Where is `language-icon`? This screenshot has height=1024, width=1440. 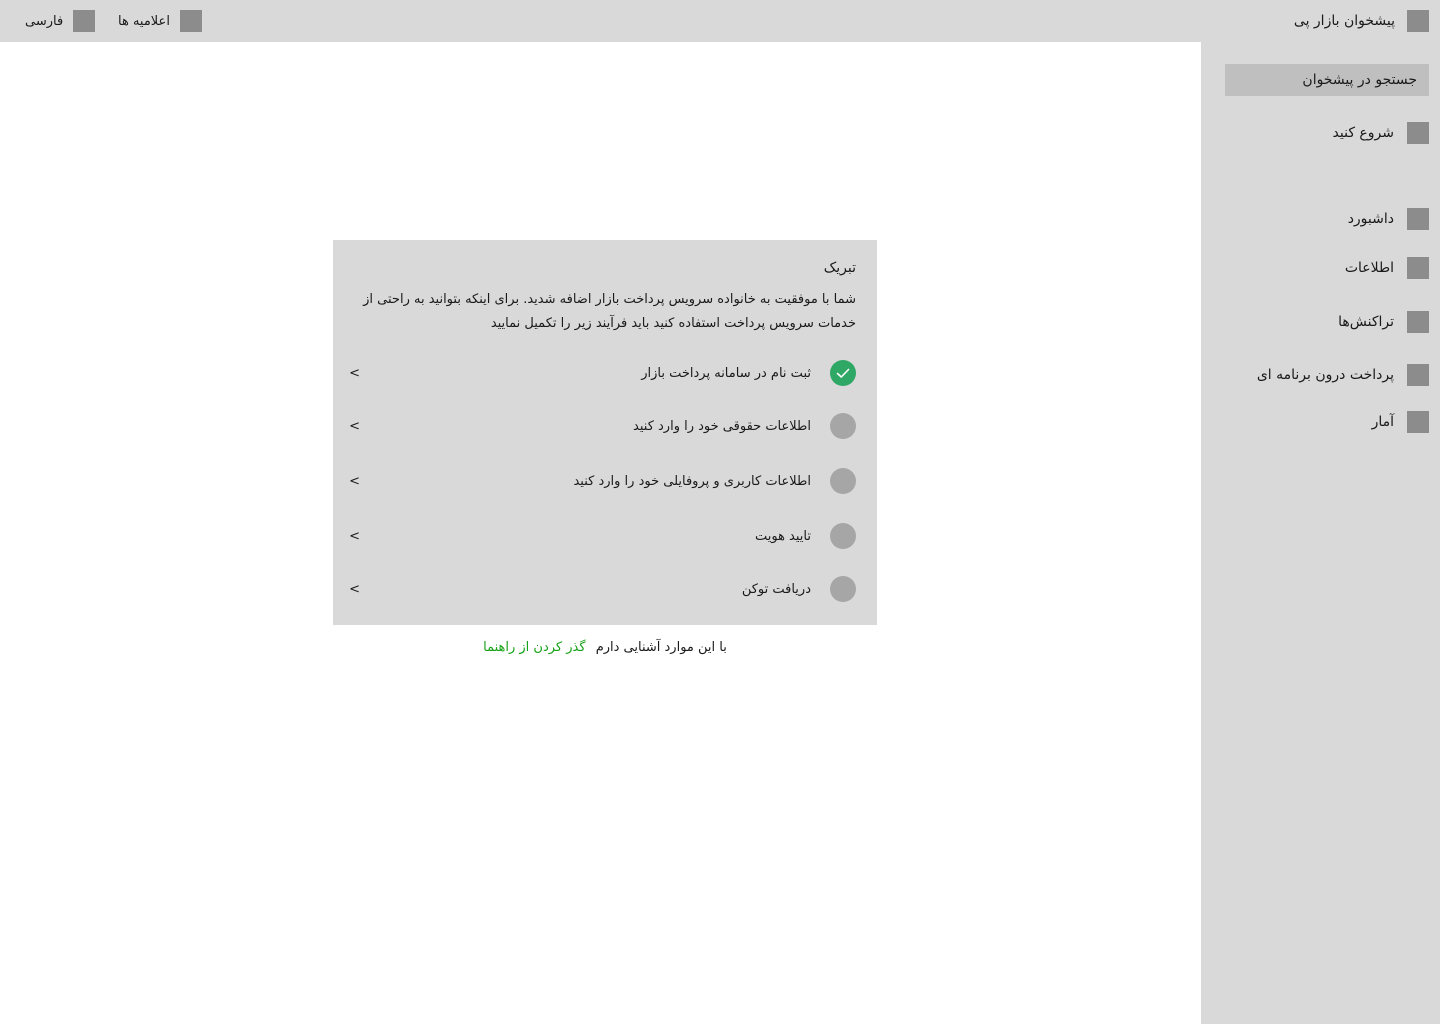
language-icon is located at coordinates (84, 21).